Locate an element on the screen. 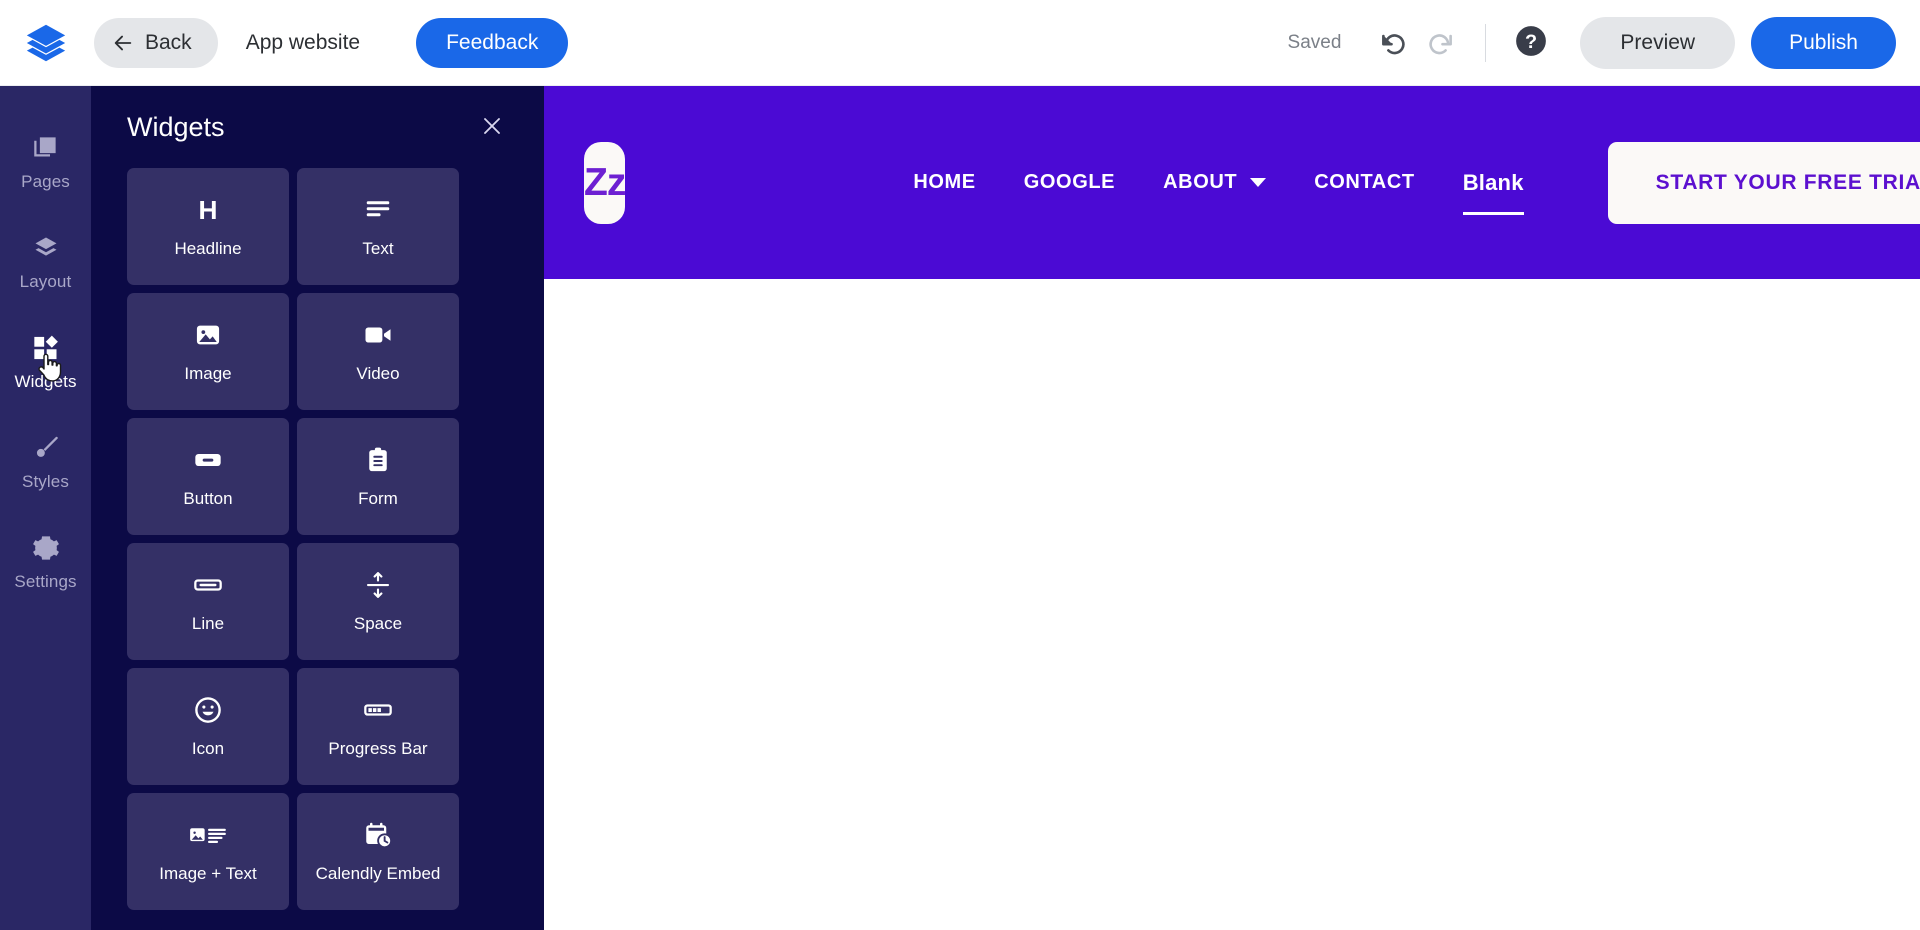 The image size is (1920, 930). headline-h-icon: H is located at coordinates (208, 210).